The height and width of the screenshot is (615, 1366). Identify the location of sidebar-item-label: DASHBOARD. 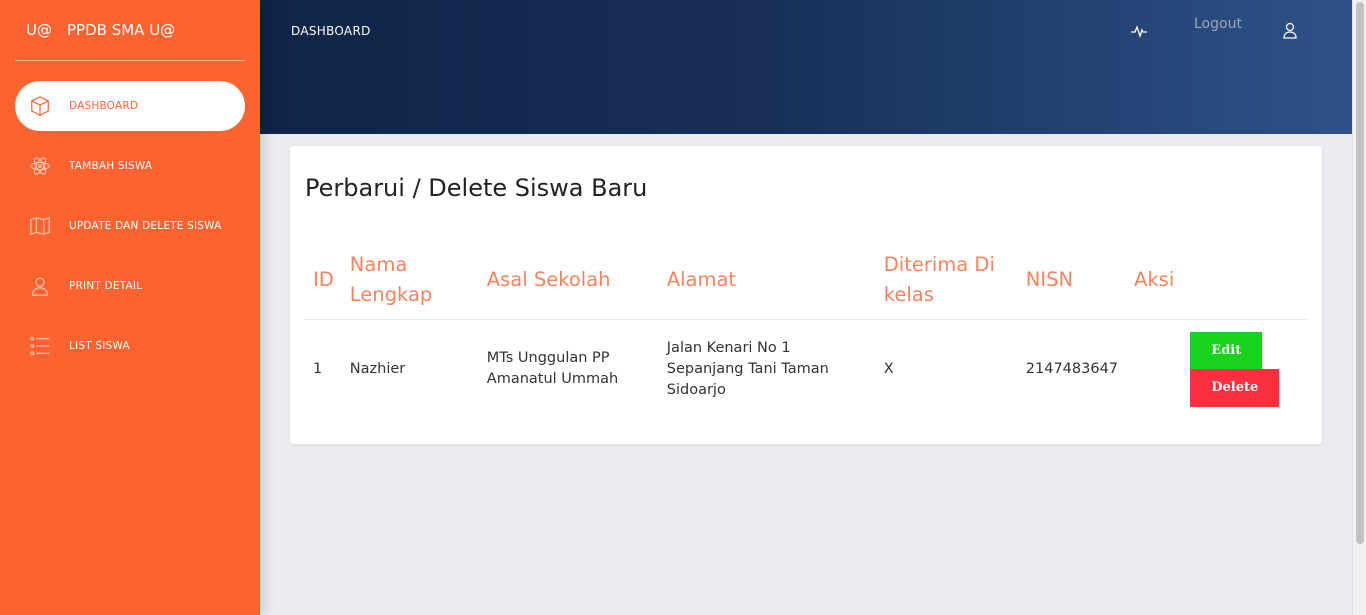
(104, 106).